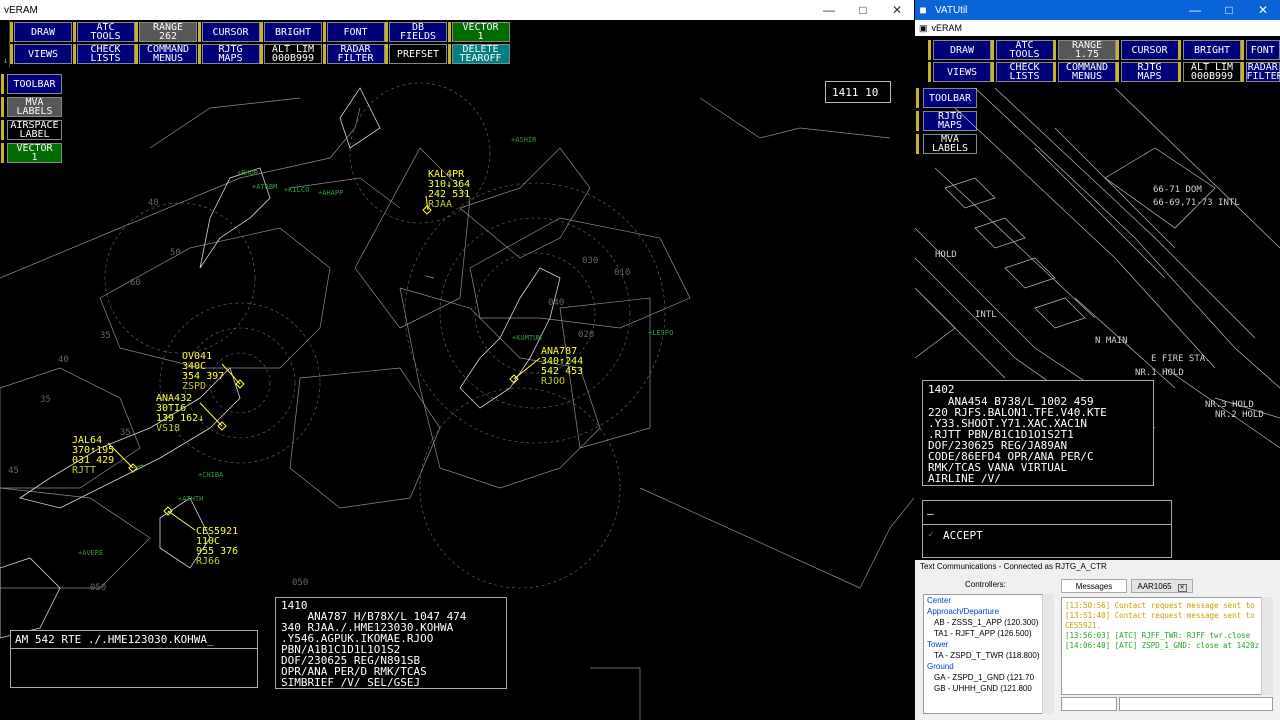 The image size is (1280, 720). What do you see at coordinates (1087, 76) in the screenshot?
I see `secondary-command-sublabel: MENUS` at bounding box center [1087, 76].